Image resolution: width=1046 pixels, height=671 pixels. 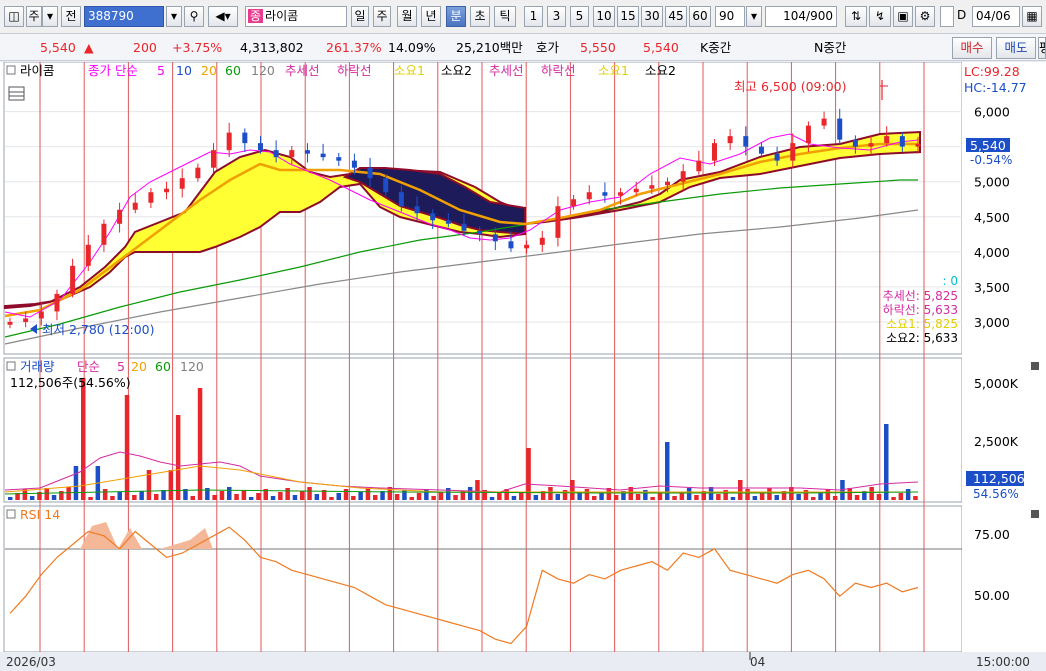 I want to click on period-month: 월, so click(x=407, y=16).